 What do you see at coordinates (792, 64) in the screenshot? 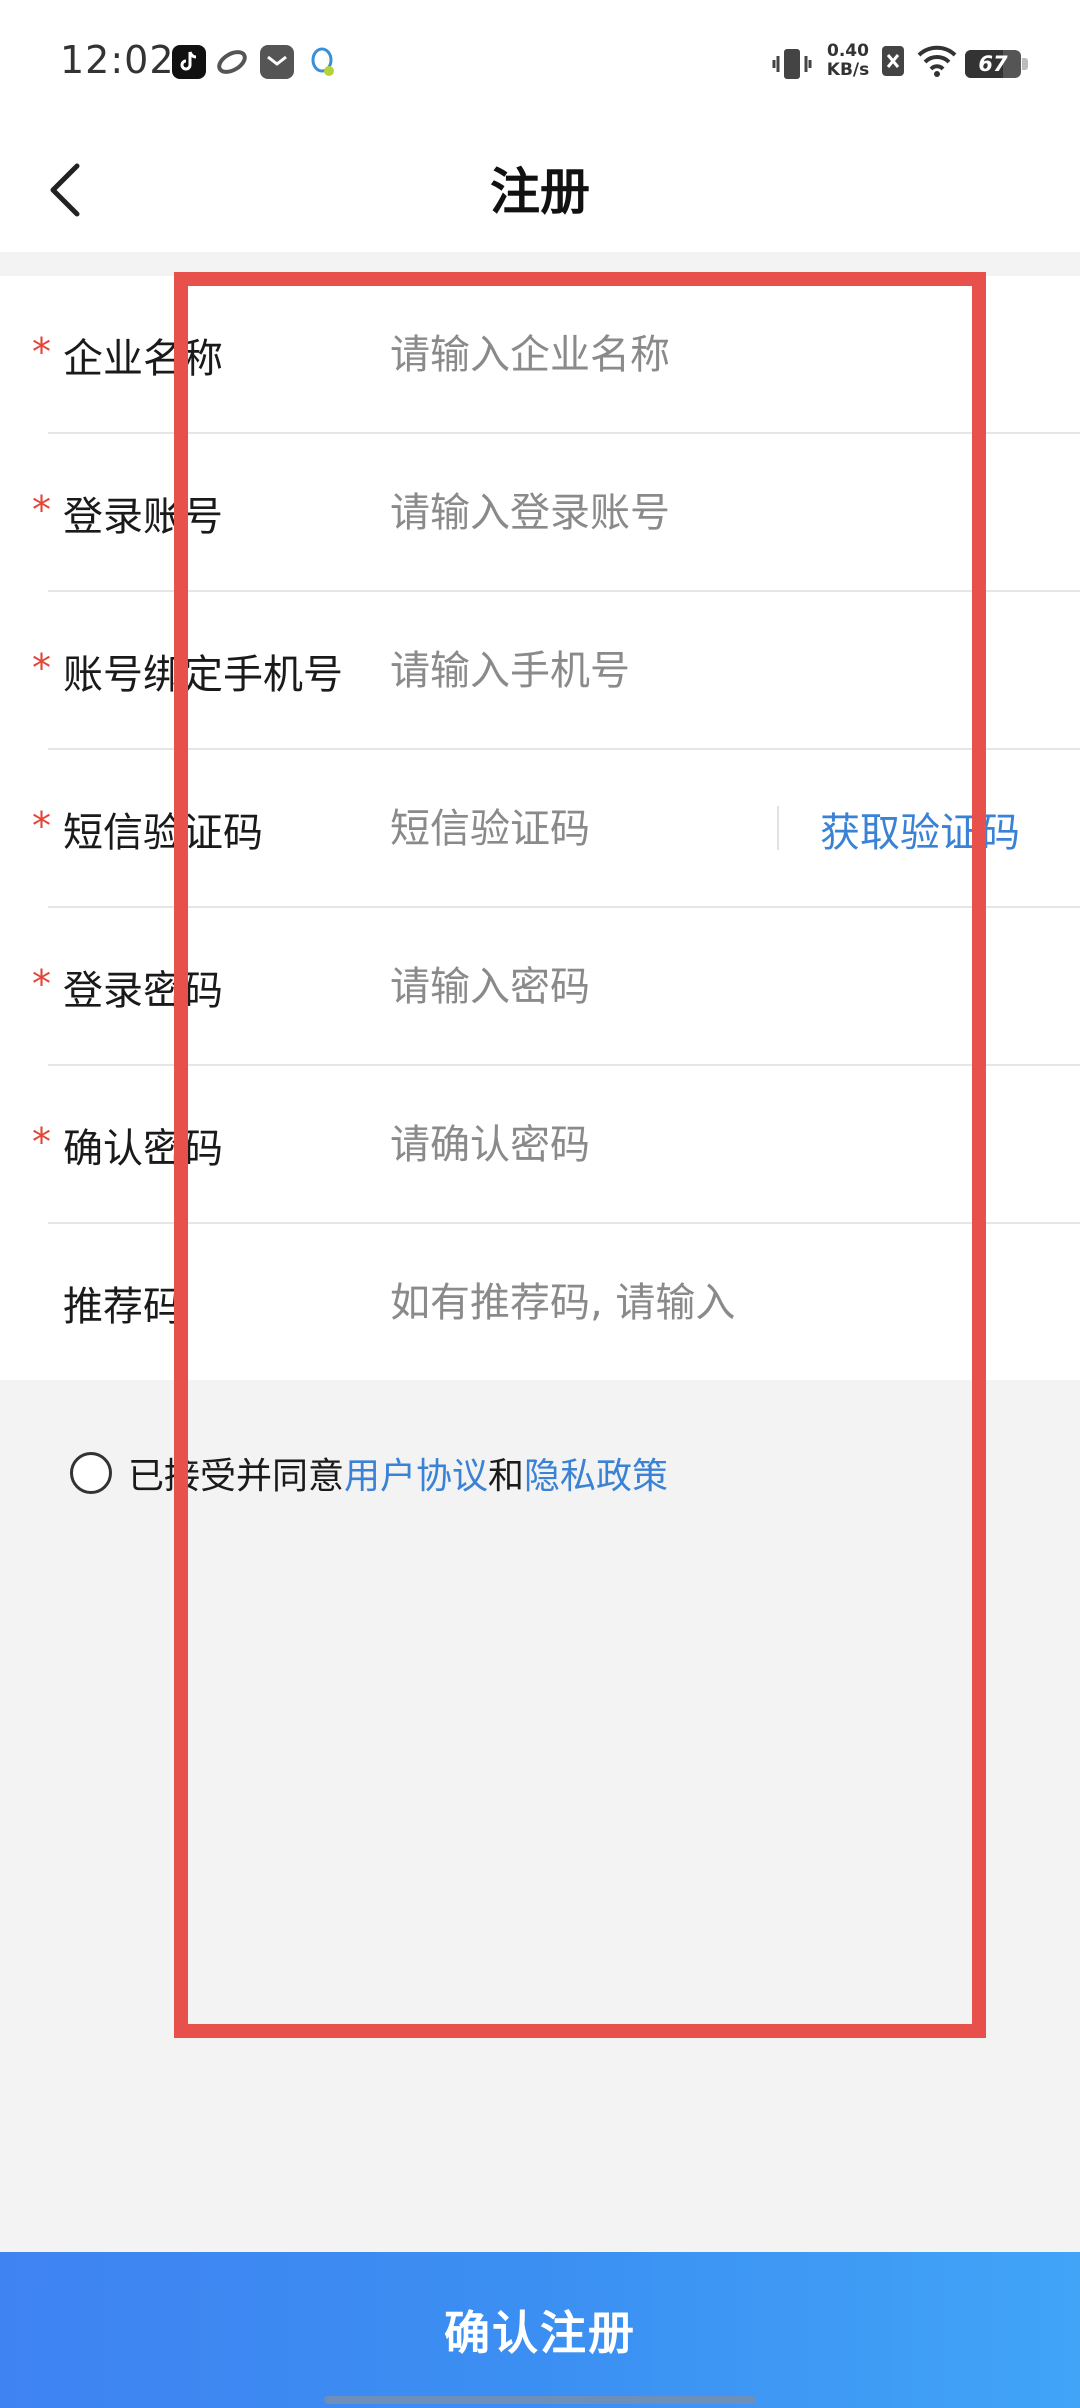
I see `vibrate-icon` at bounding box center [792, 64].